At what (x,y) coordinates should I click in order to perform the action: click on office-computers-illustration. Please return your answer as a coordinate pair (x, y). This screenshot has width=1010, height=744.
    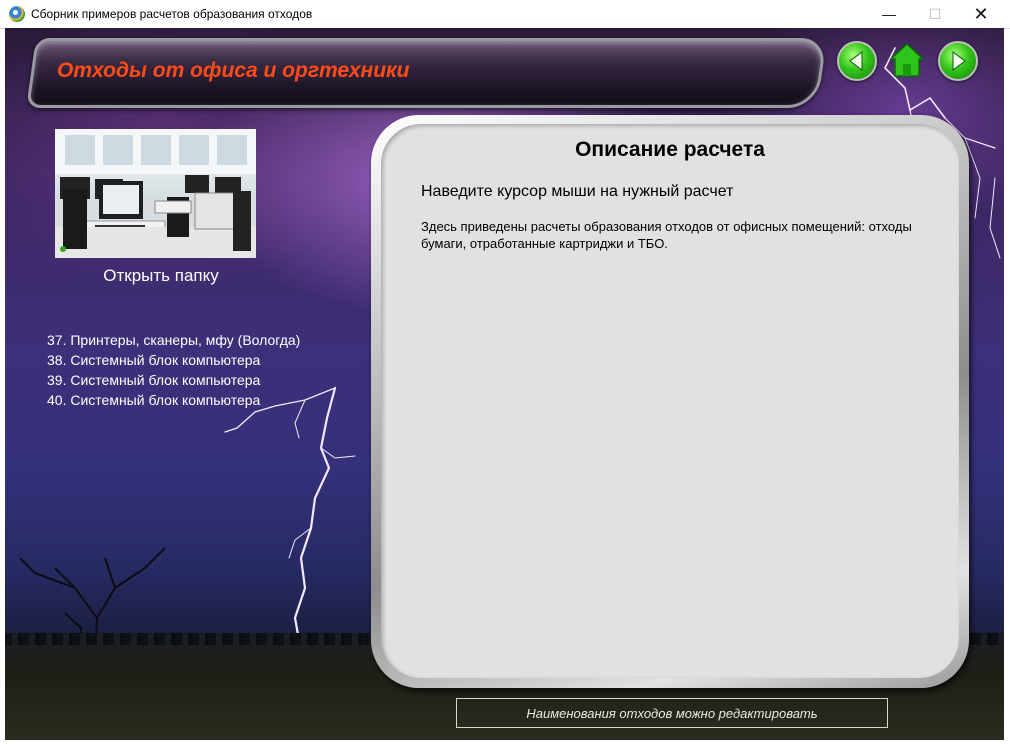
    Looking at the image, I should click on (155, 193).